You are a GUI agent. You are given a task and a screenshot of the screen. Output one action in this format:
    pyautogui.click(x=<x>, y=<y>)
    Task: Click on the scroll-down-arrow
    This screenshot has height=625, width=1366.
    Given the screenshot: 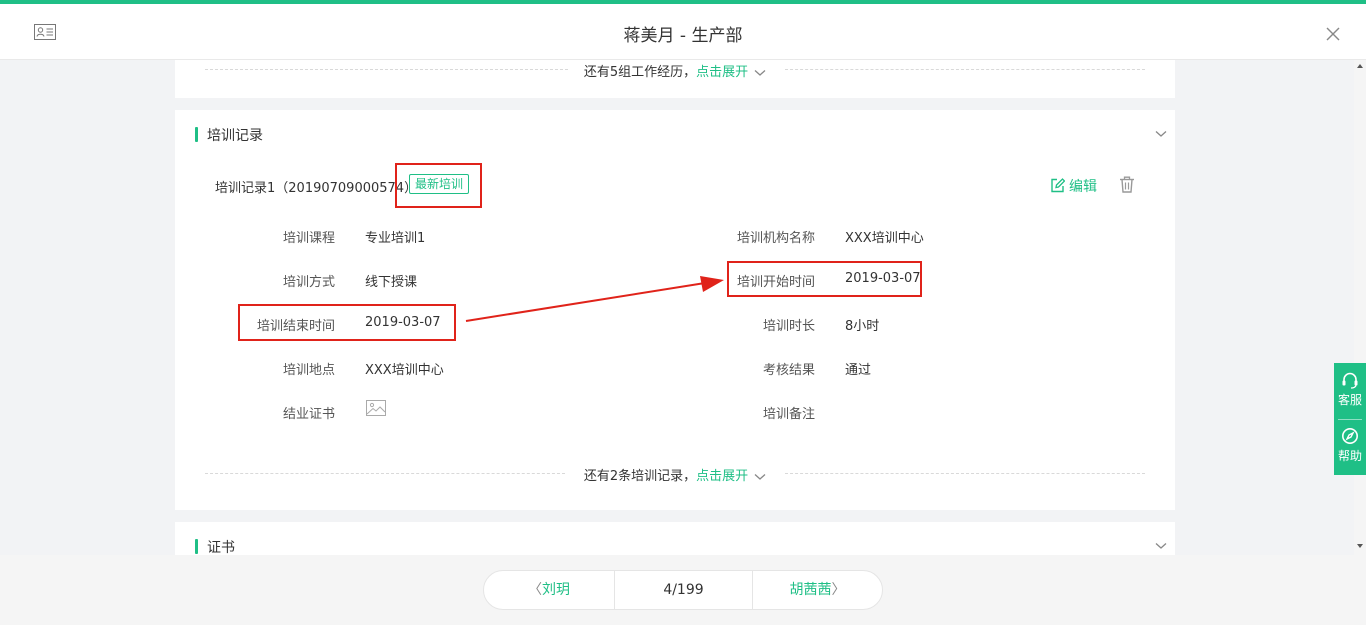 What is the action you would take?
    pyautogui.click(x=1360, y=546)
    